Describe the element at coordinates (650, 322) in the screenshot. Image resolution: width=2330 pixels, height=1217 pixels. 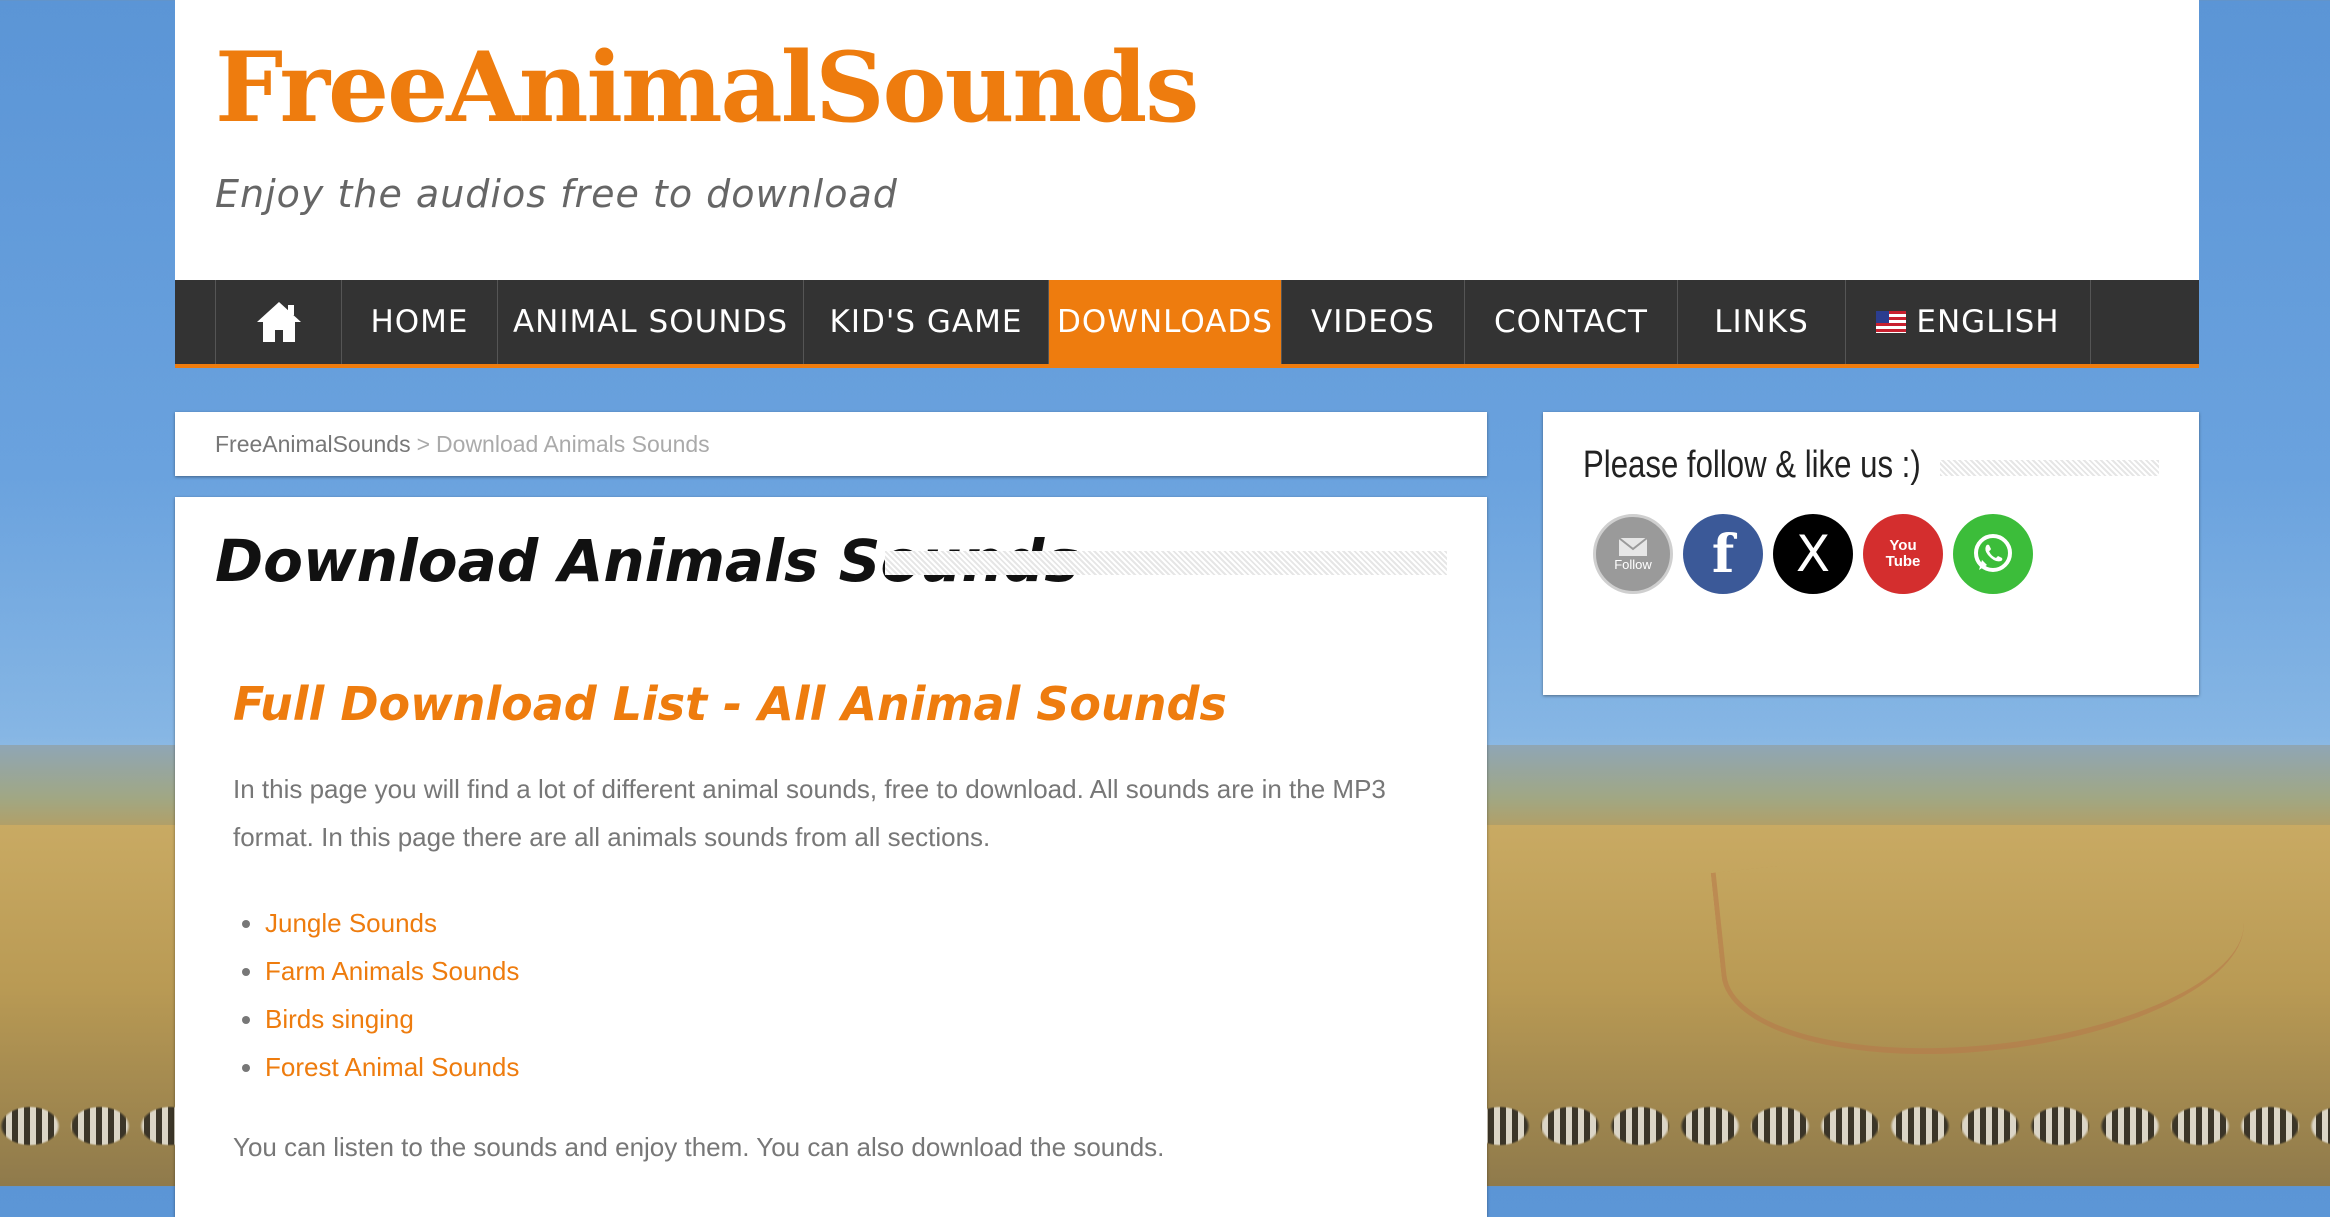
I see `nav-animal-sounds: ANIMAL SOUNDS` at that location.